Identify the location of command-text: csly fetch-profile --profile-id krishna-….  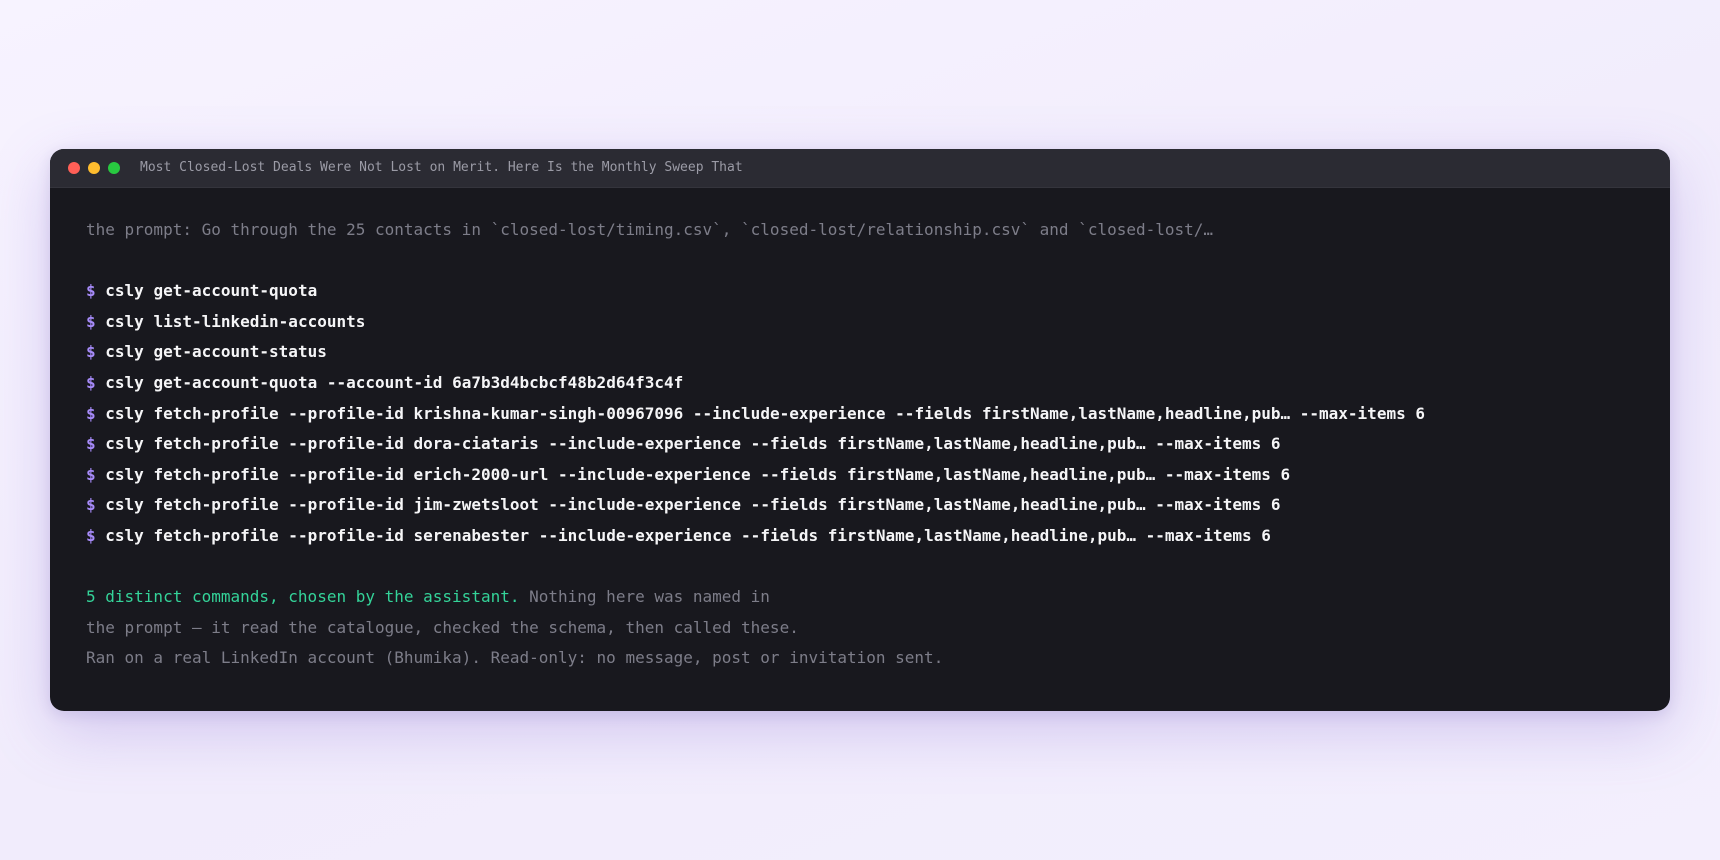
(765, 413).